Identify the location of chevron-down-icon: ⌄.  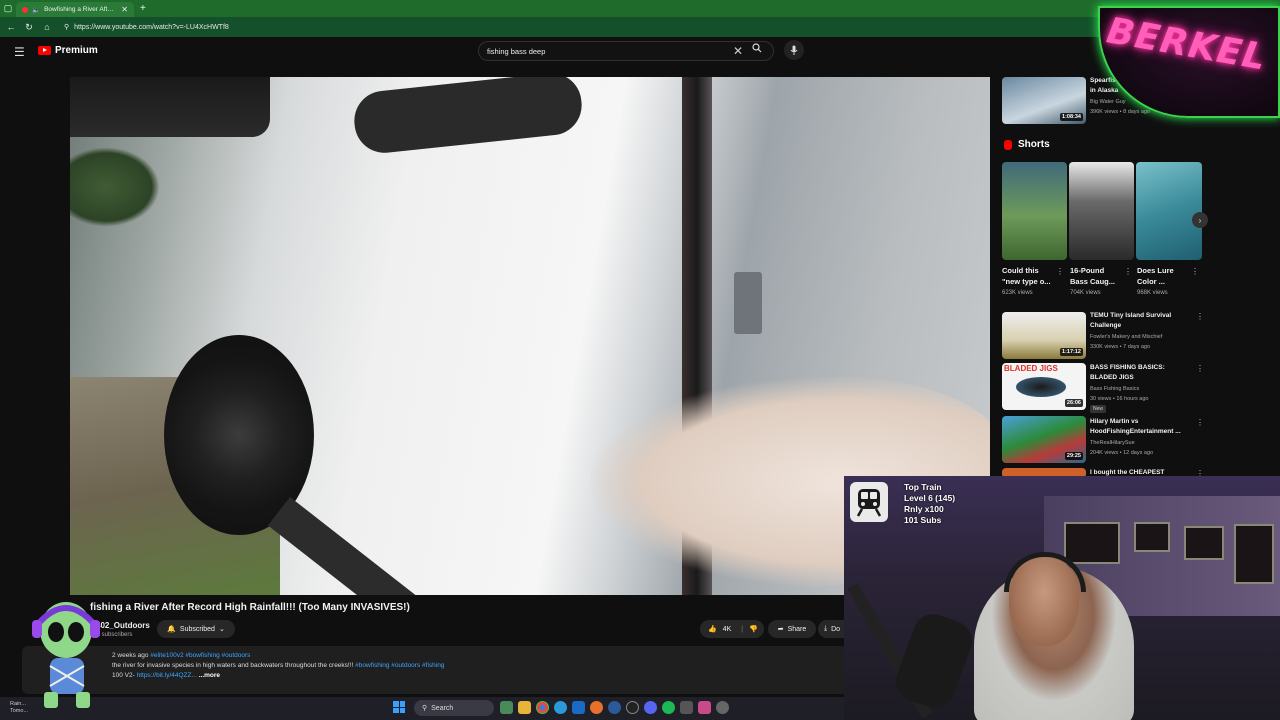
(221, 629).